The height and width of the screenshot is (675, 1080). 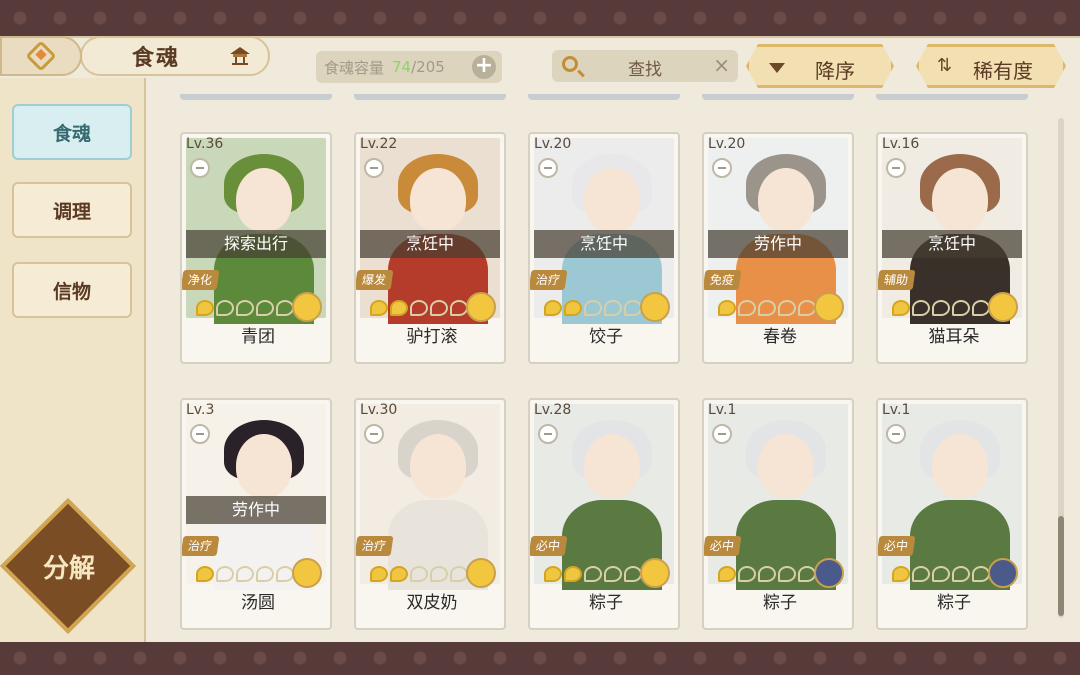 I want to click on page-title: 食魂, so click(x=156, y=58).